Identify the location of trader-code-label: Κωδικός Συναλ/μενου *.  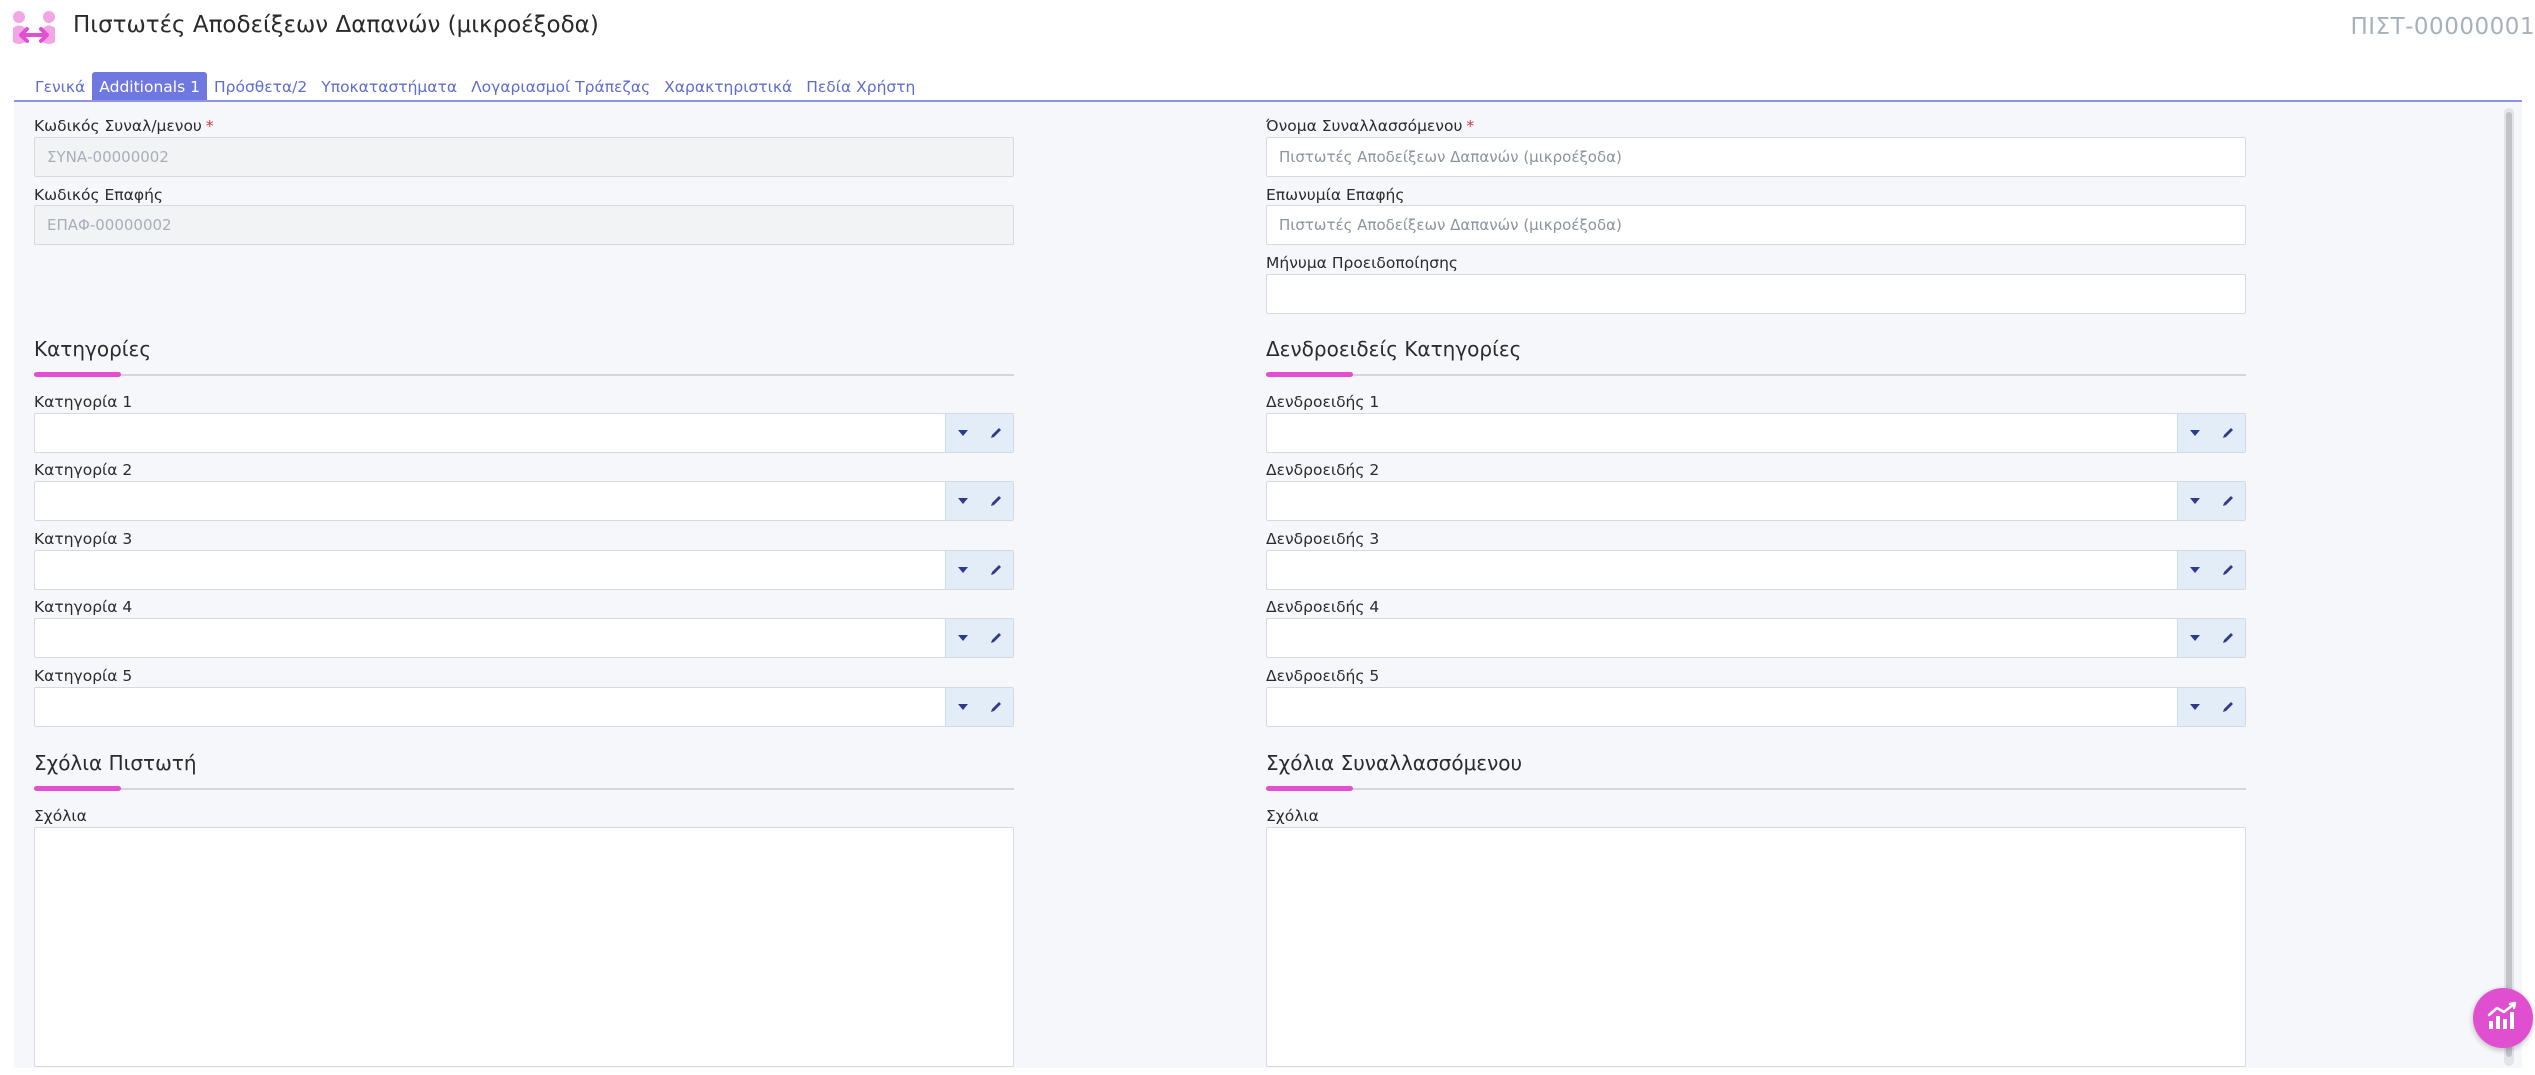
(124, 126).